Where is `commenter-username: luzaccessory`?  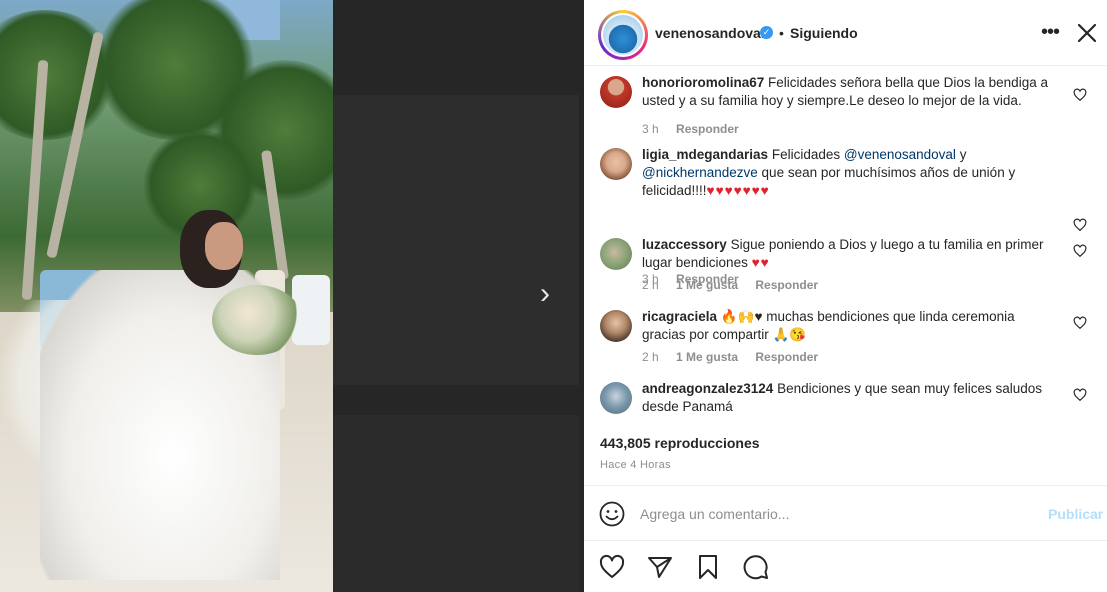
commenter-username: luzaccessory is located at coordinates (684, 244).